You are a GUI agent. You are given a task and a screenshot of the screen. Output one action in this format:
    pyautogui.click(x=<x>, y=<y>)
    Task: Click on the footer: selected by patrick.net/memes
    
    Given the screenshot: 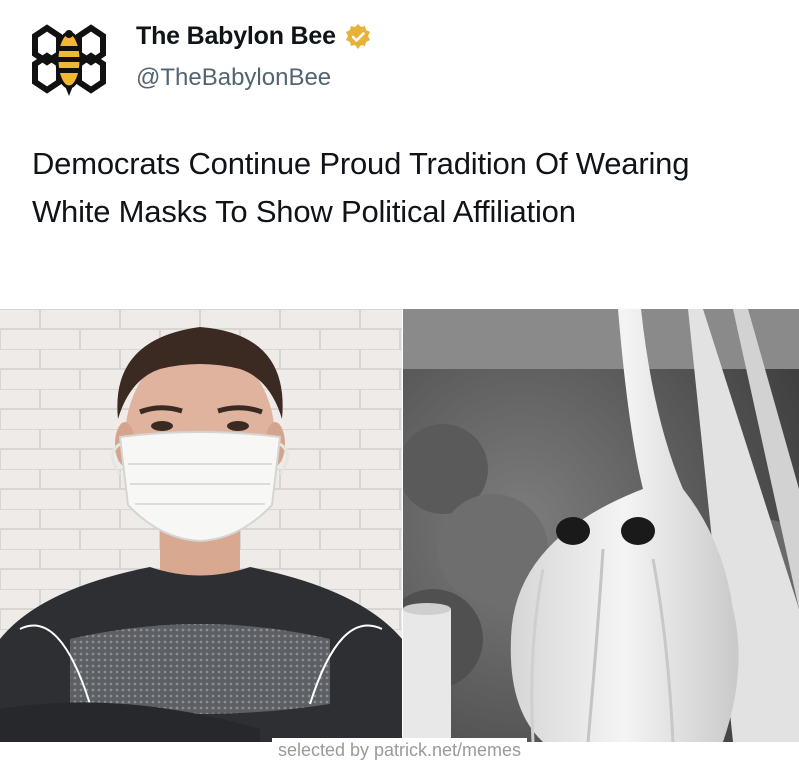 What is the action you would take?
    pyautogui.click(x=399, y=750)
    